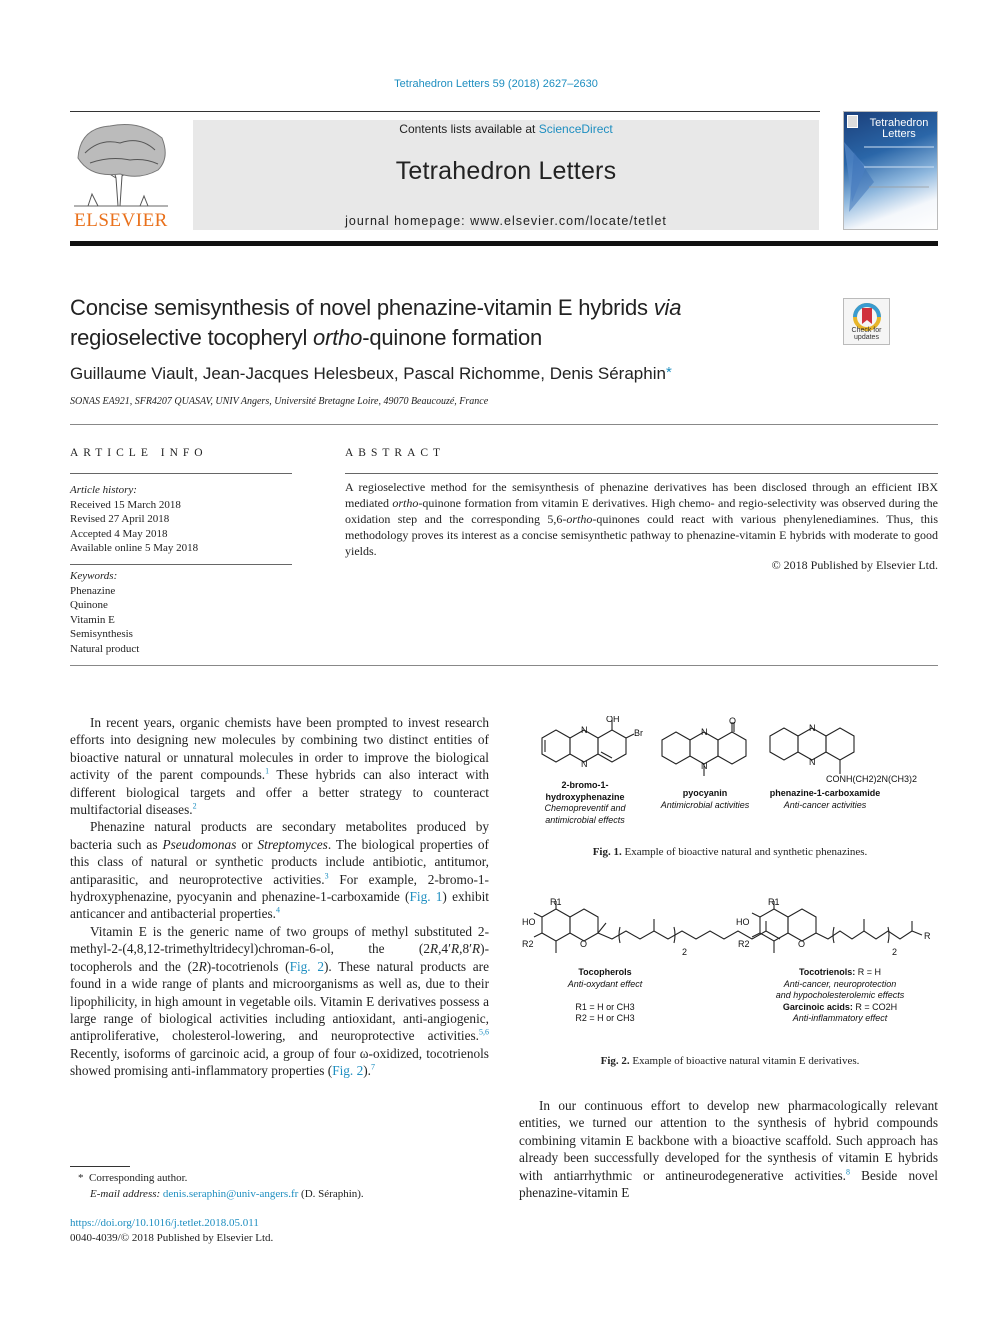  What do you see at coordinates (125, 504) in the screenshot?
I see `history-received: Received 15 March 2018` at bounding box center [125, 504].